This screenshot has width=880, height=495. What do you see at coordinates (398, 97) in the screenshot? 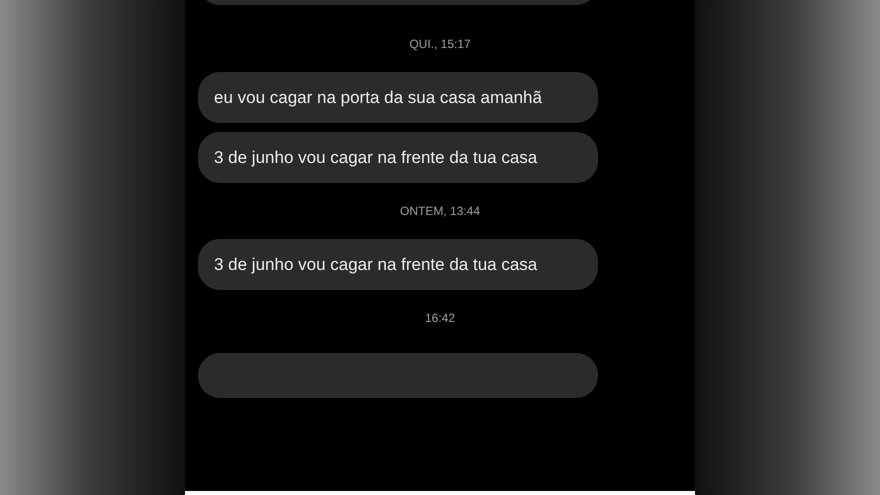
I see `message-bubble: eu vou cagar na porta da sua casa amanhã` at bounding box center [398, 97].